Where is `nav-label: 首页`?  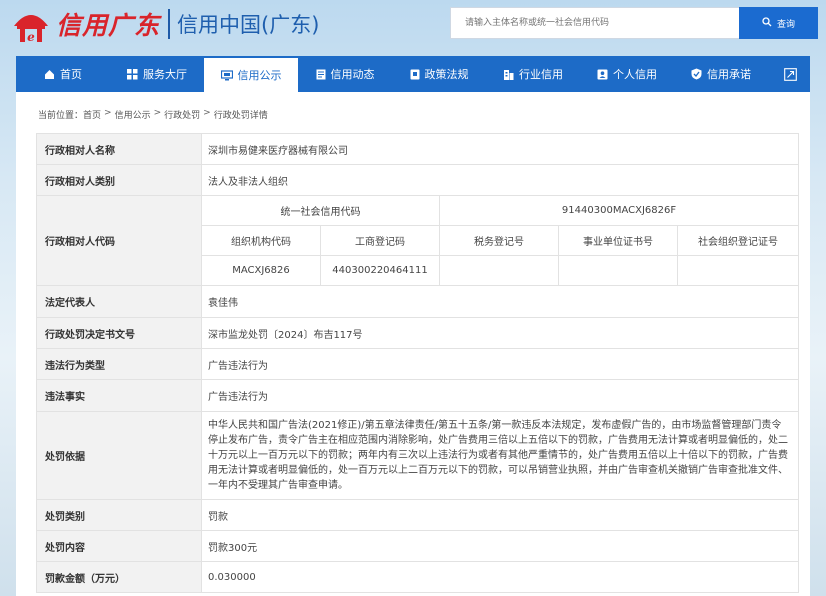 nav-label: 首页 is located at coordinates (71, 74).